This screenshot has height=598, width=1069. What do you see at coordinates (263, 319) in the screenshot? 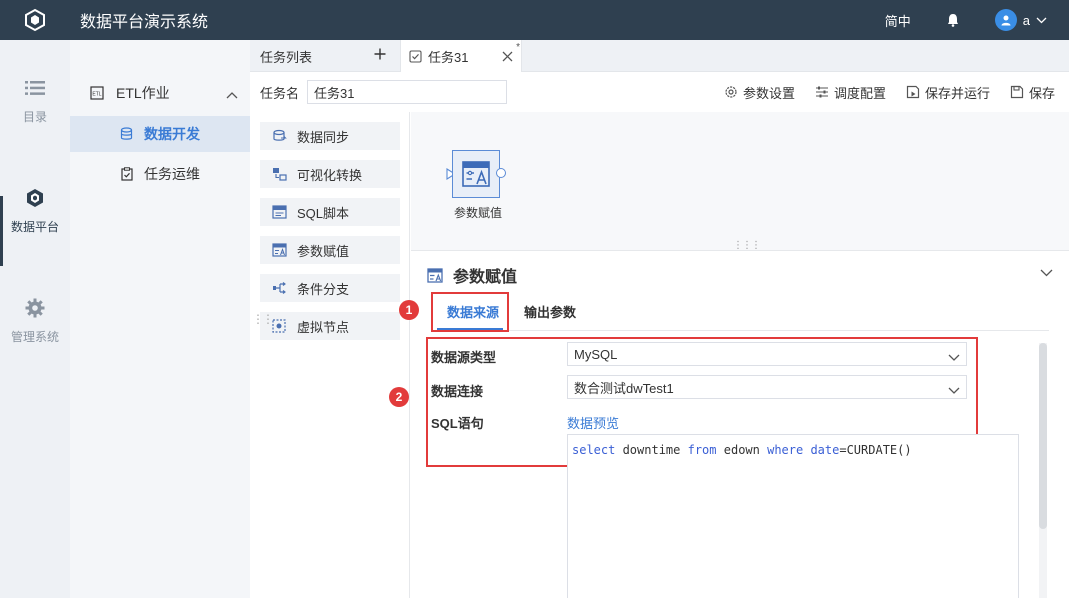
I see `palette-resize-handle: ⋮⋮` at bounding box center [263, 319].